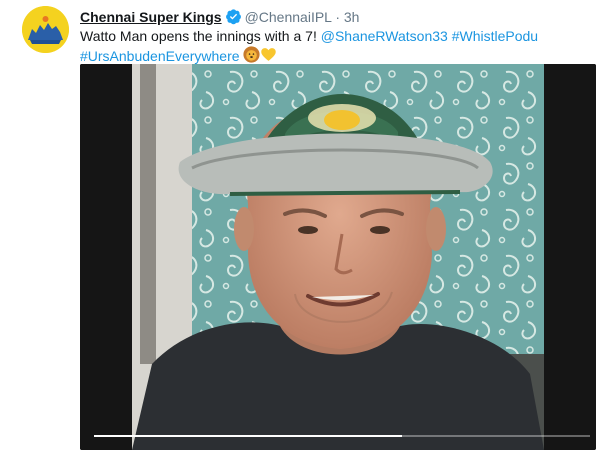 The height and width of the screenshot is (450, 600). What do you see at coordinates (384, 36) in the screenshot?
I see `mention-link: @ShaneRWatson33` at bounding box center [384, 36].